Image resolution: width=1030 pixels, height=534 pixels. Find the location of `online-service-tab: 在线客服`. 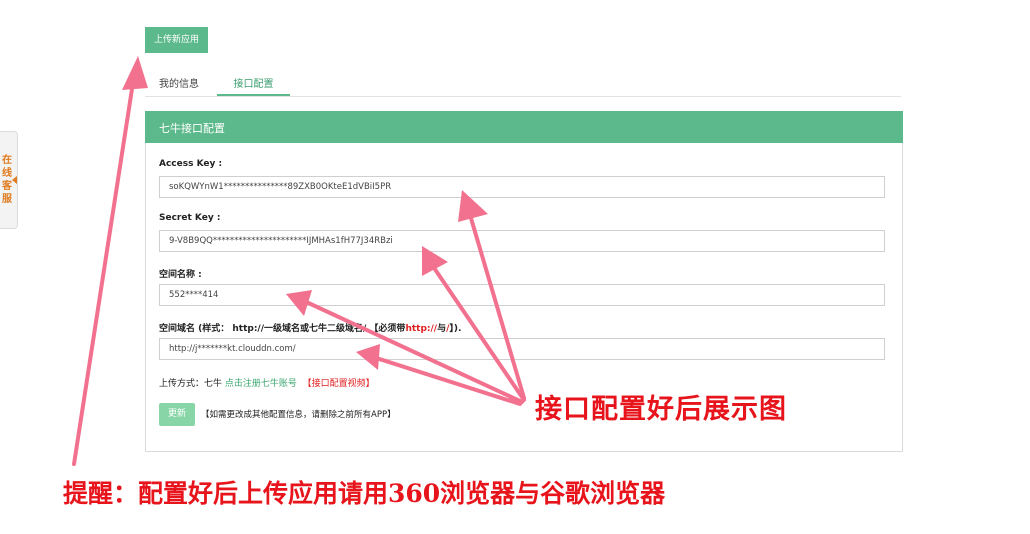

online-service-tab: 在线客服 is located at coordinates (9, 180).